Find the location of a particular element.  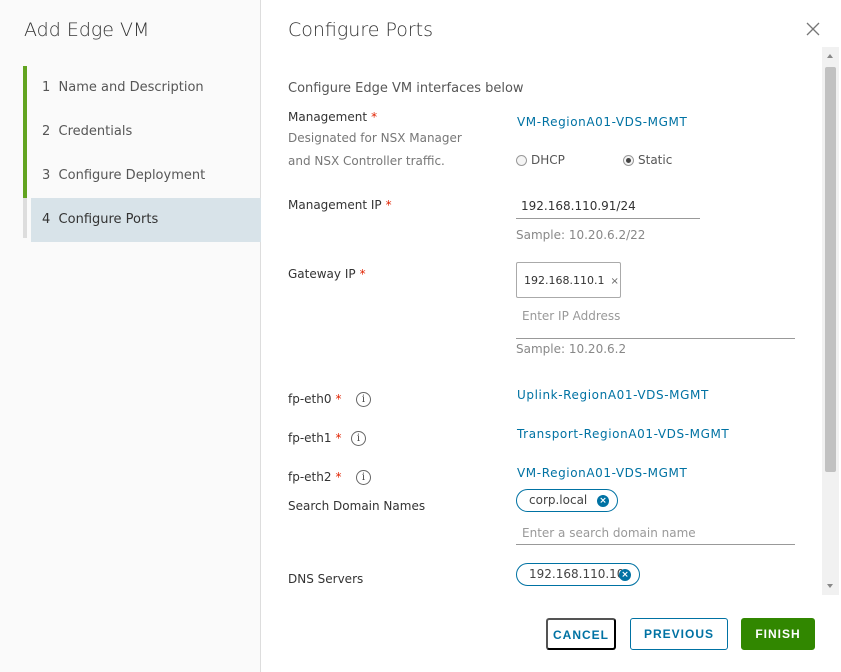

previous-button: PREVIOUS is located at coordinates (679, 634).